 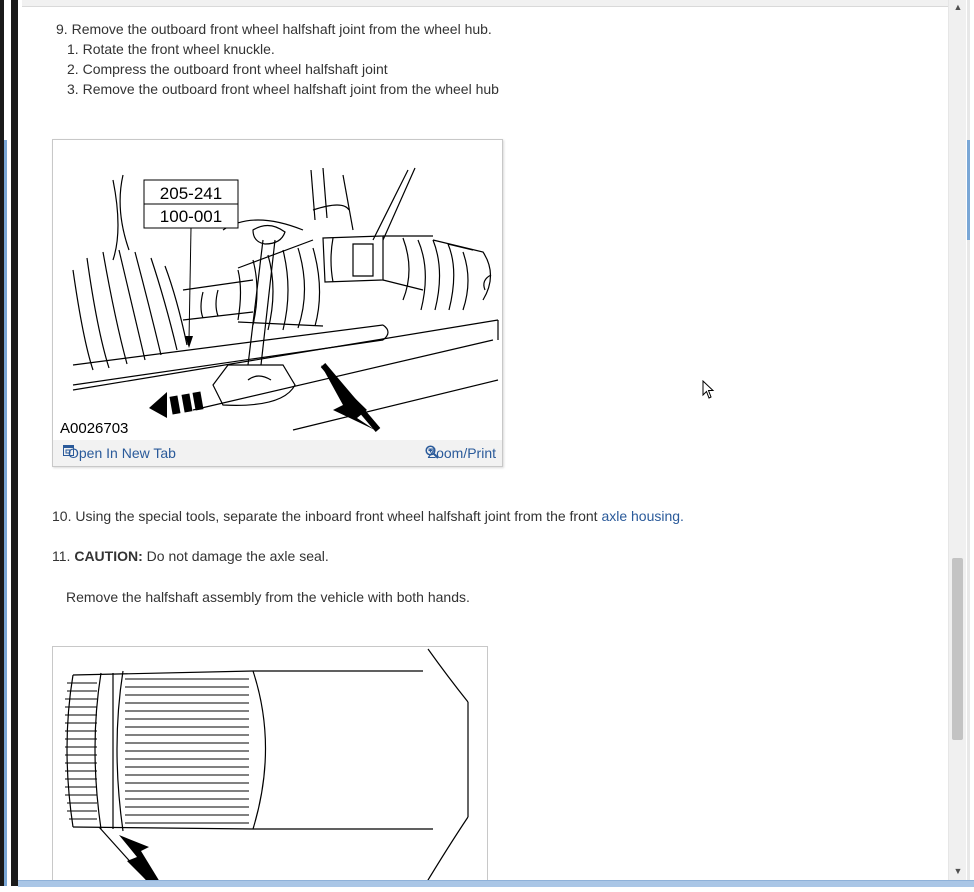 What do you see at coordinates (61, 556) in the screenshot?
I see `step-number: 11.` at bounding box center [61, 556].